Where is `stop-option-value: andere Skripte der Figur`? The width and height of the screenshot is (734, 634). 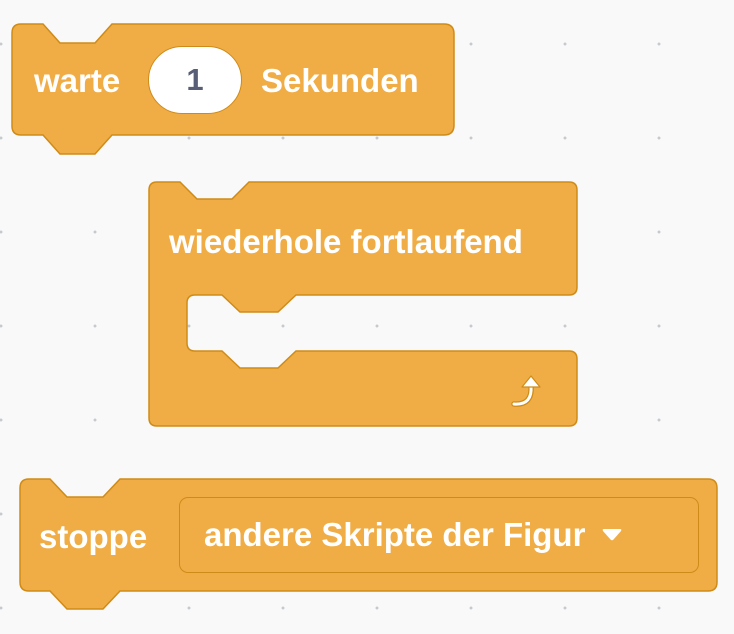 stop-option-value: andere Skripte der Figur is located at coordinates (395, 534).